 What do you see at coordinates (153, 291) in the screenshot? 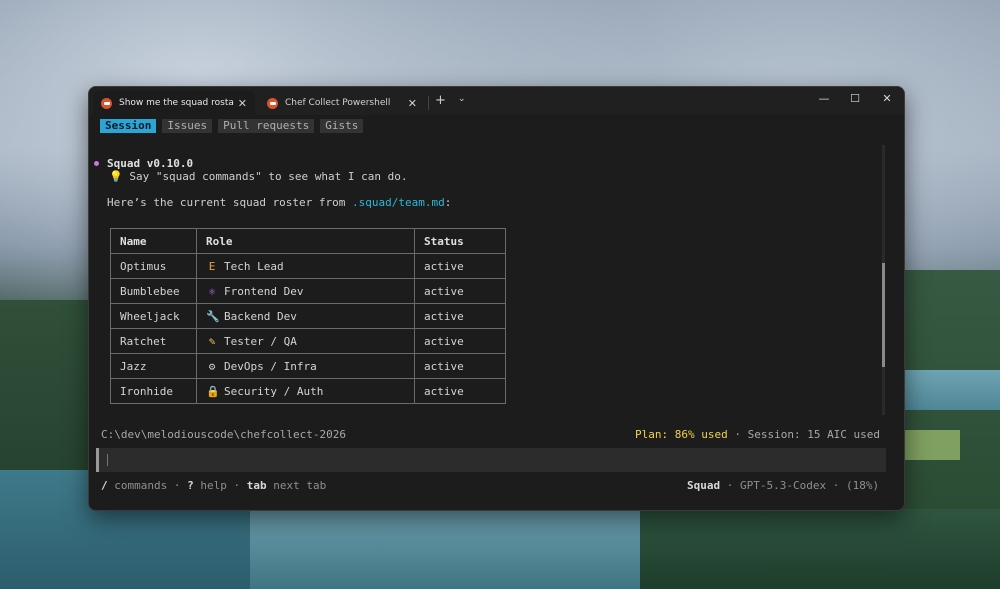
I see `cell-name: Bumblebee` at bounding box center [153, 291].